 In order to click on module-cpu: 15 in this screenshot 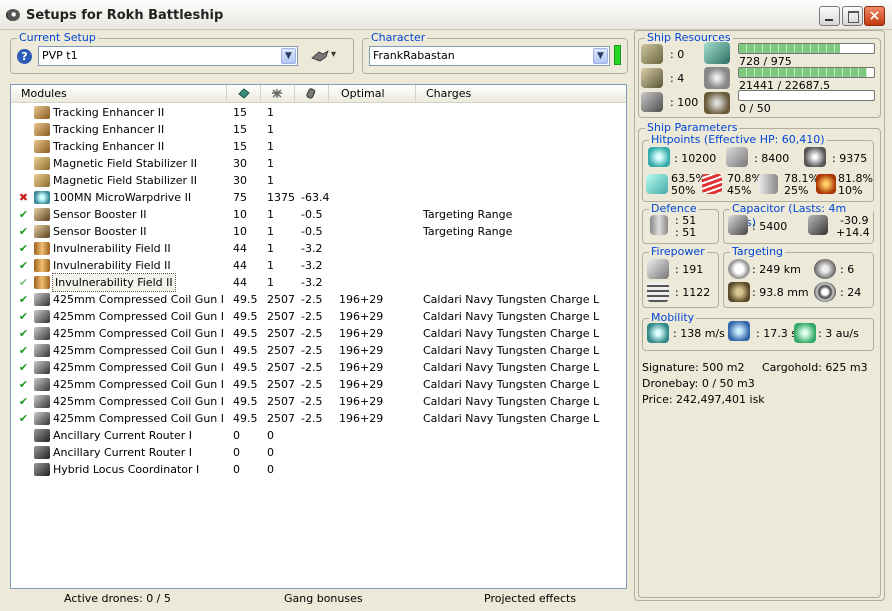, I will do `click(240, 129)`.